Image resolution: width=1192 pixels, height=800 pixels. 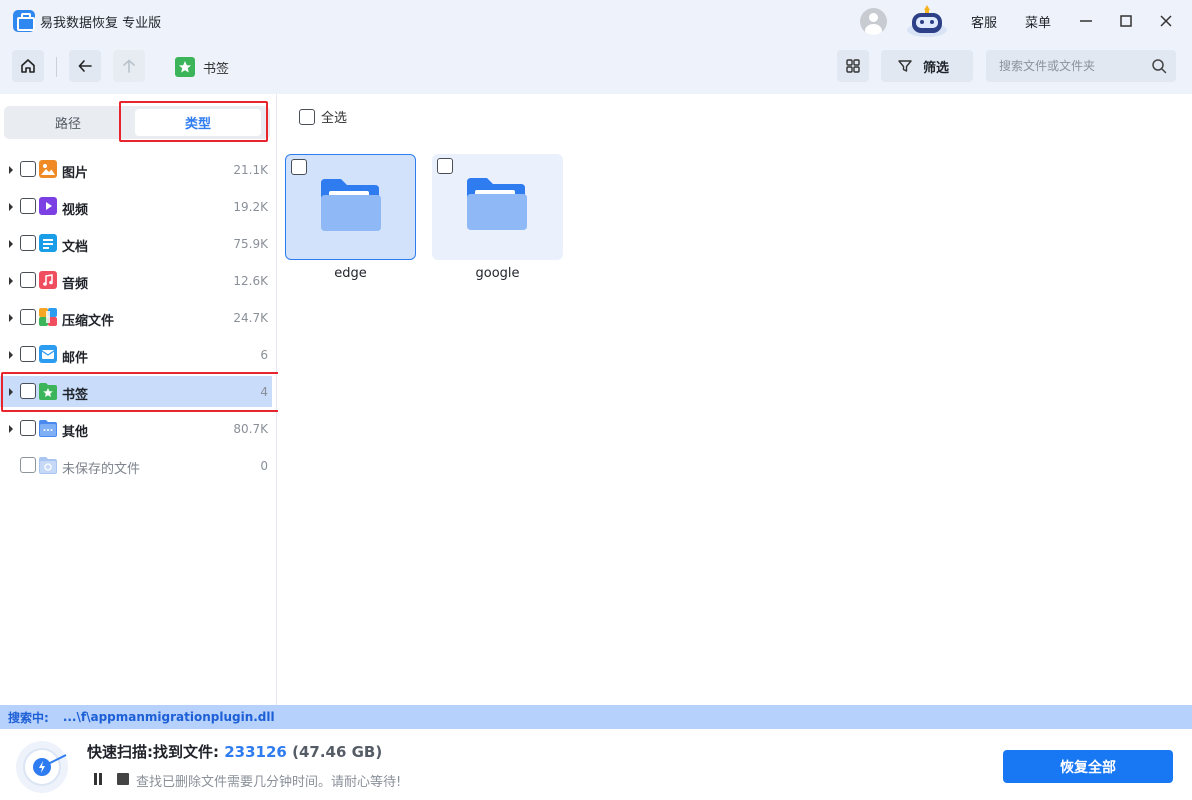 I want to click on folder-card-edge, so click(x=350, y=207).